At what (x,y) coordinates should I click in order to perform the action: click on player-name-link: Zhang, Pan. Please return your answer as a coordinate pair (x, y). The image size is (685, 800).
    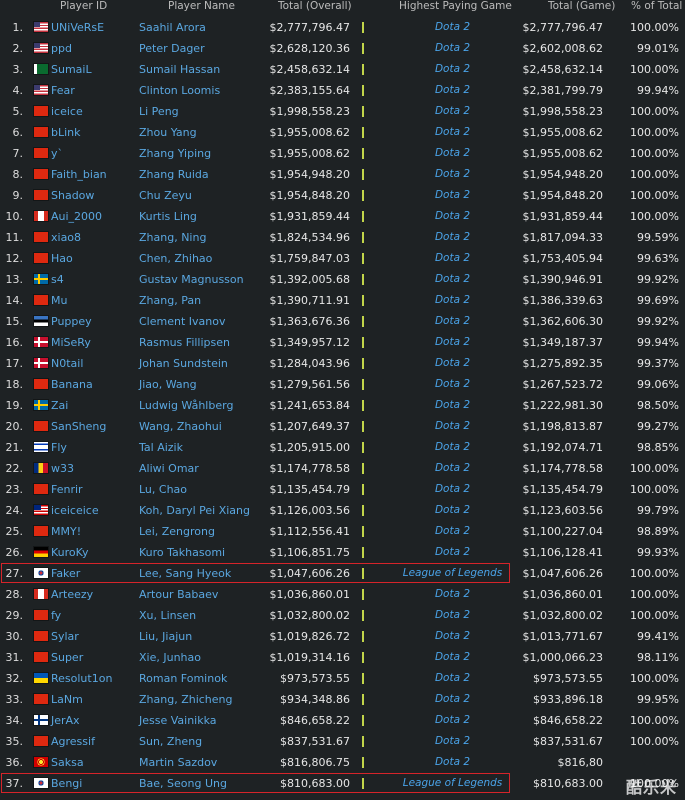
    Looking at the image, I should click on (170, 300).